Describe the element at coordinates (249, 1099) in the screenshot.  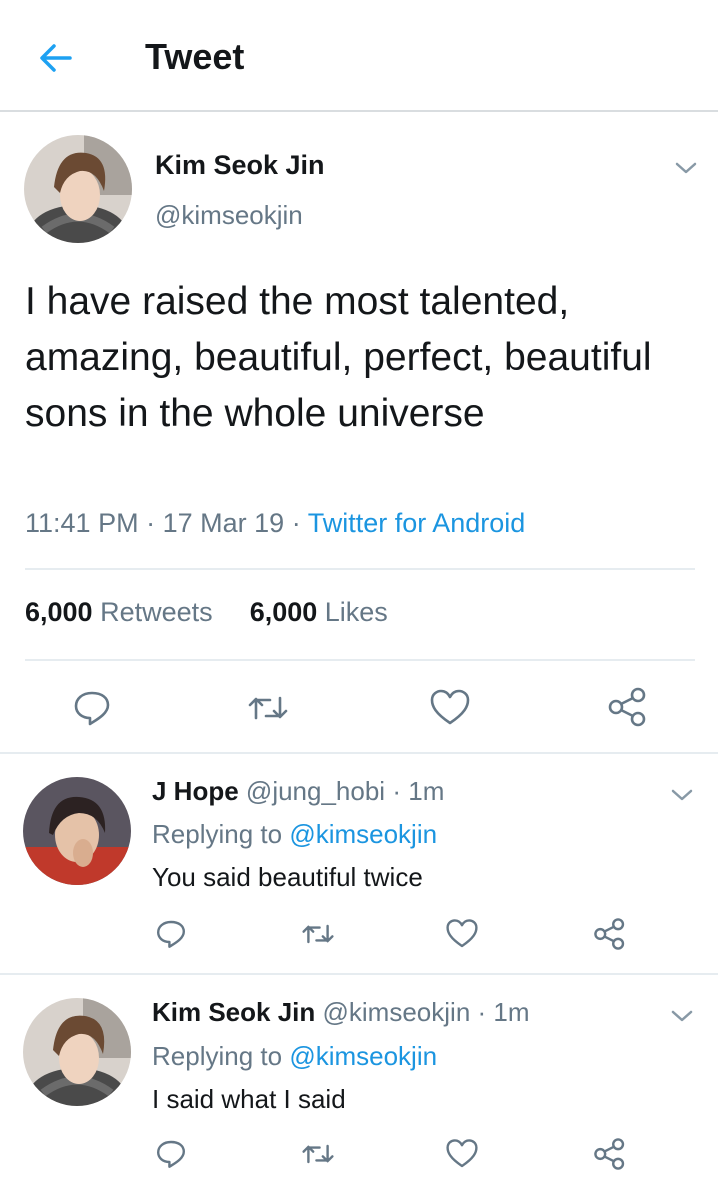
I see `reply-text: I said what I said` at that location.